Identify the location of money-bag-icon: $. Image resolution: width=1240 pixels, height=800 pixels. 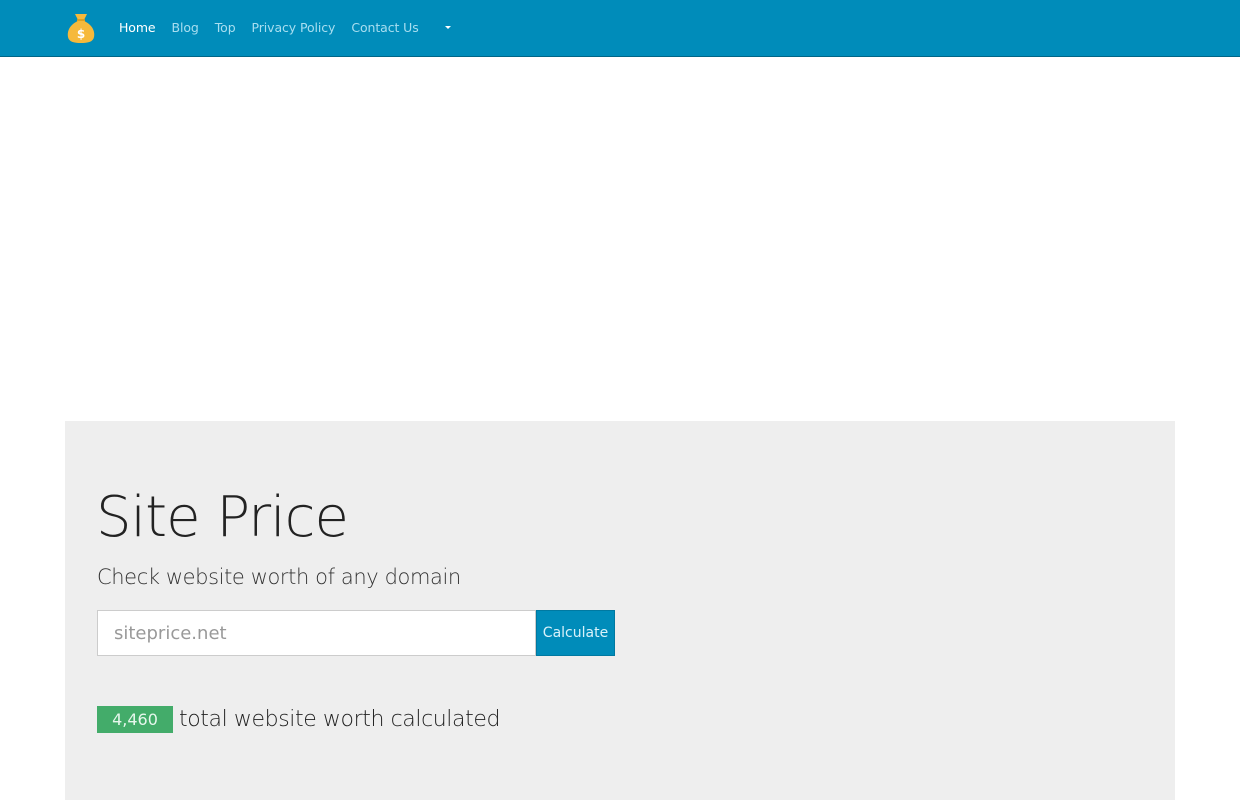
(81, 28).